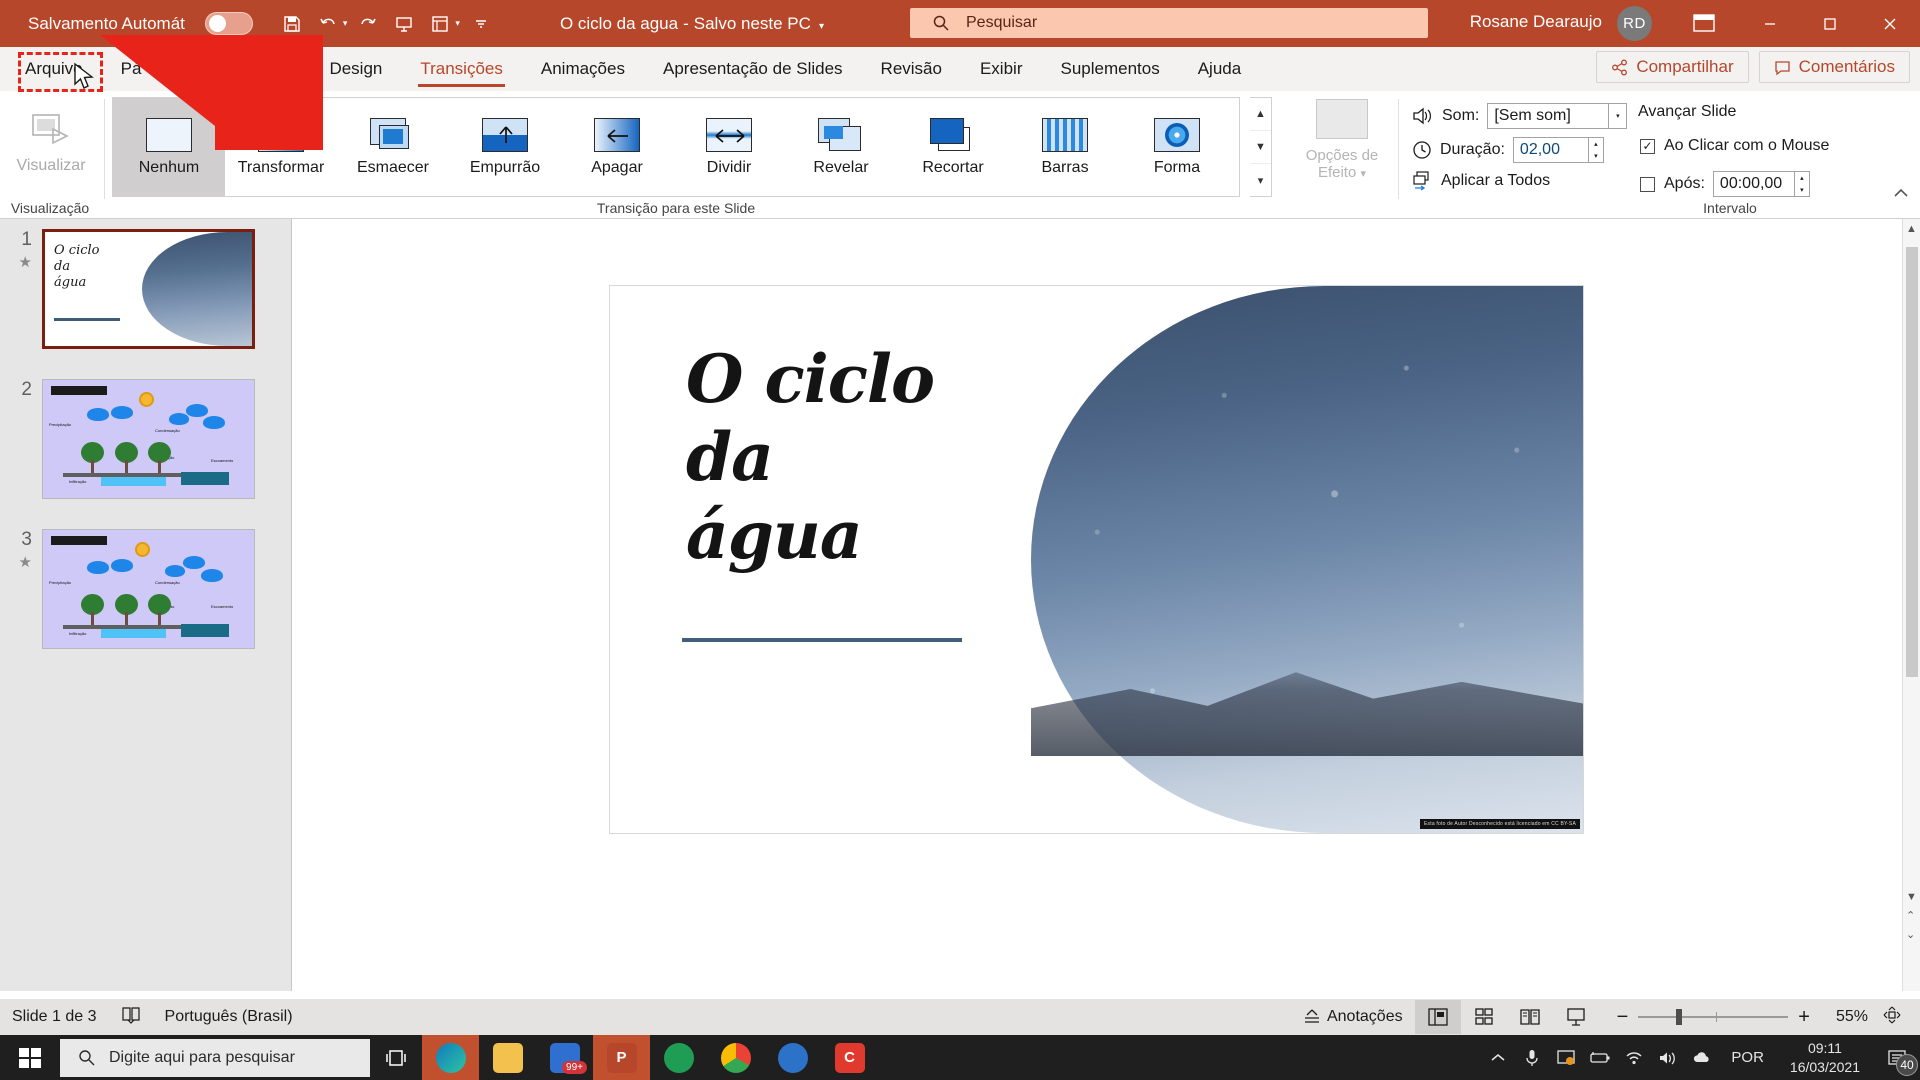 Image resolution: width=1920 pixels, height=1080 pixels. Describe the element at coordinates (1566, 1057) in the screenshot. I see `onedrive-sync-icon` at that location.